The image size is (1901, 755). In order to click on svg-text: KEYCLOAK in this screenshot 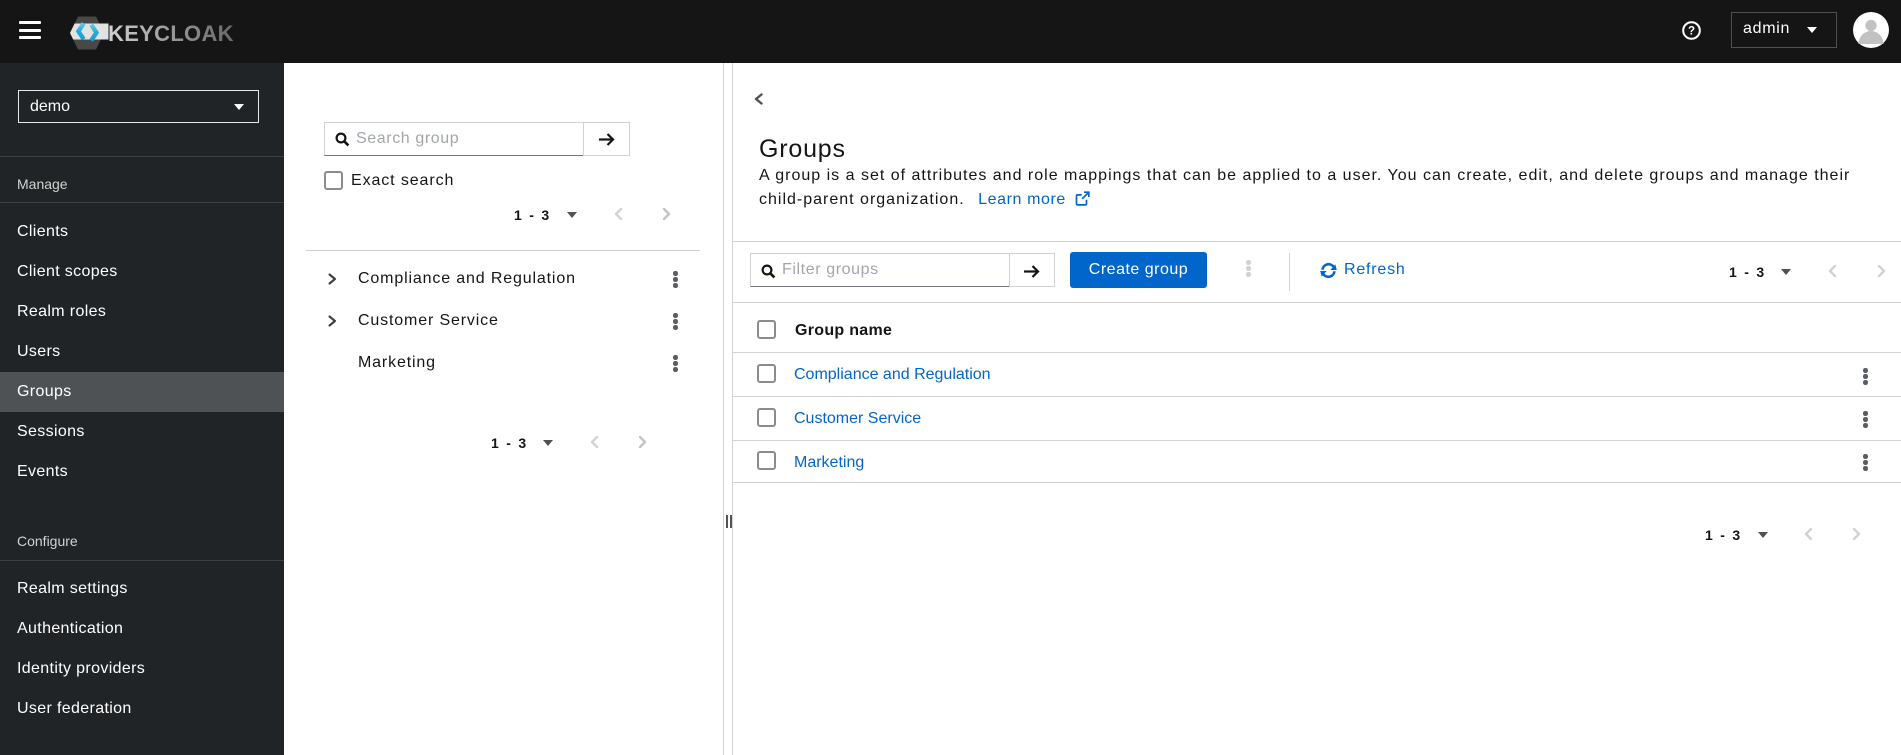, I will do `click(171, 33)`.